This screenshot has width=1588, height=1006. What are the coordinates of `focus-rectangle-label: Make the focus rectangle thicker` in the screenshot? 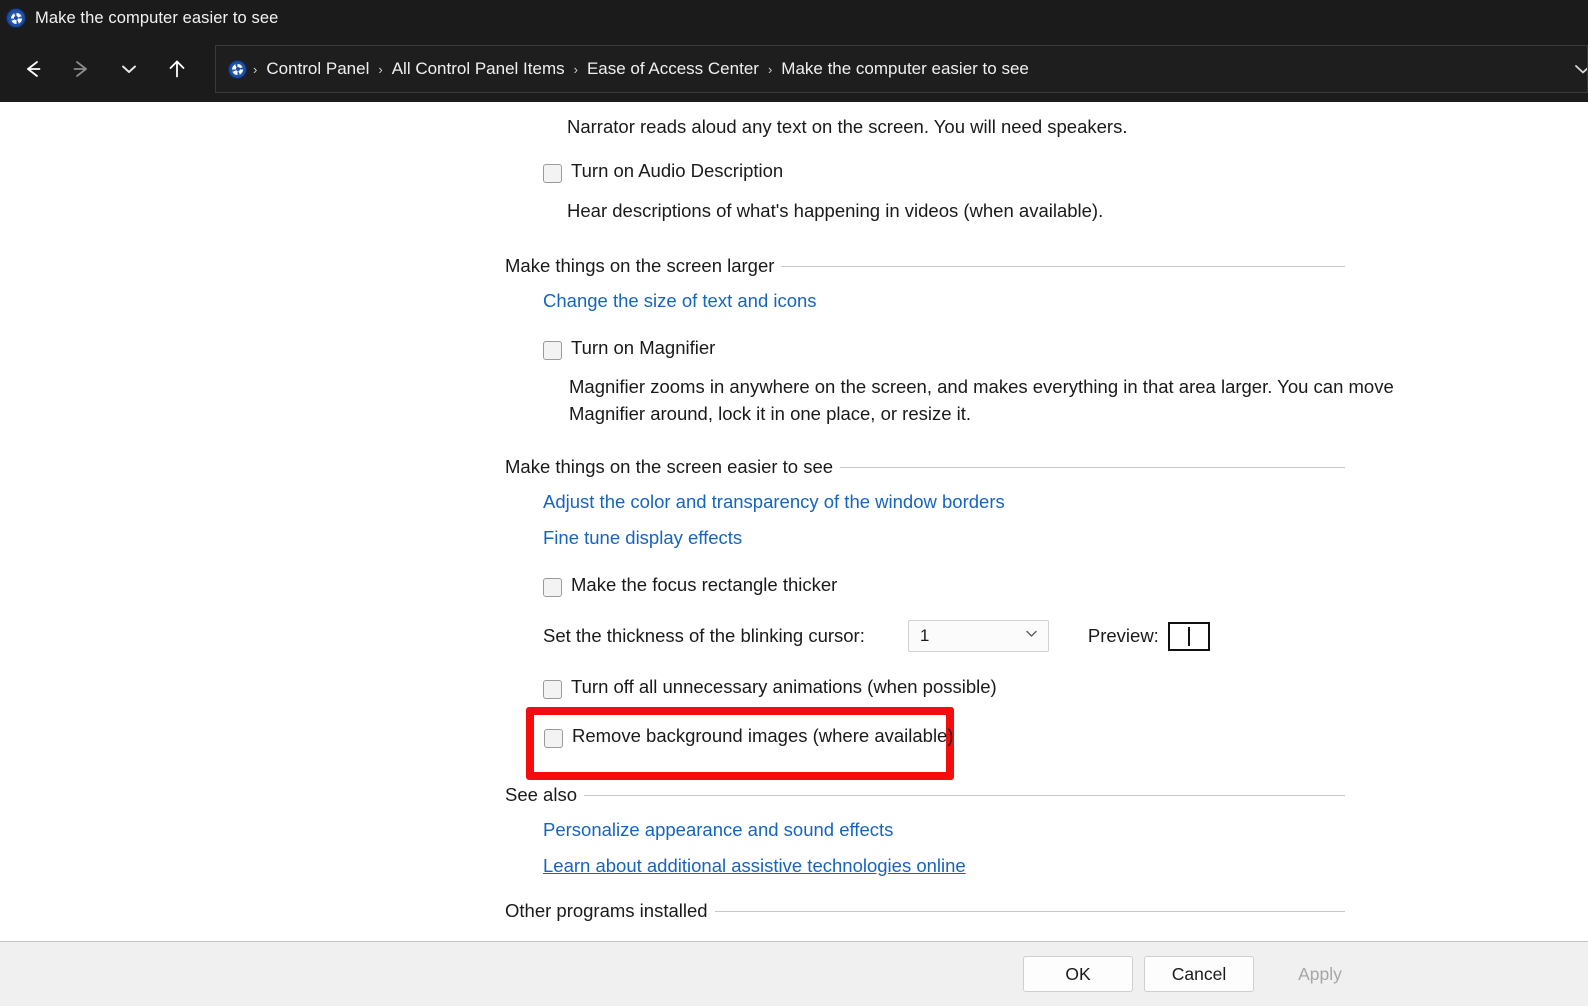 It's located at (704, 584).